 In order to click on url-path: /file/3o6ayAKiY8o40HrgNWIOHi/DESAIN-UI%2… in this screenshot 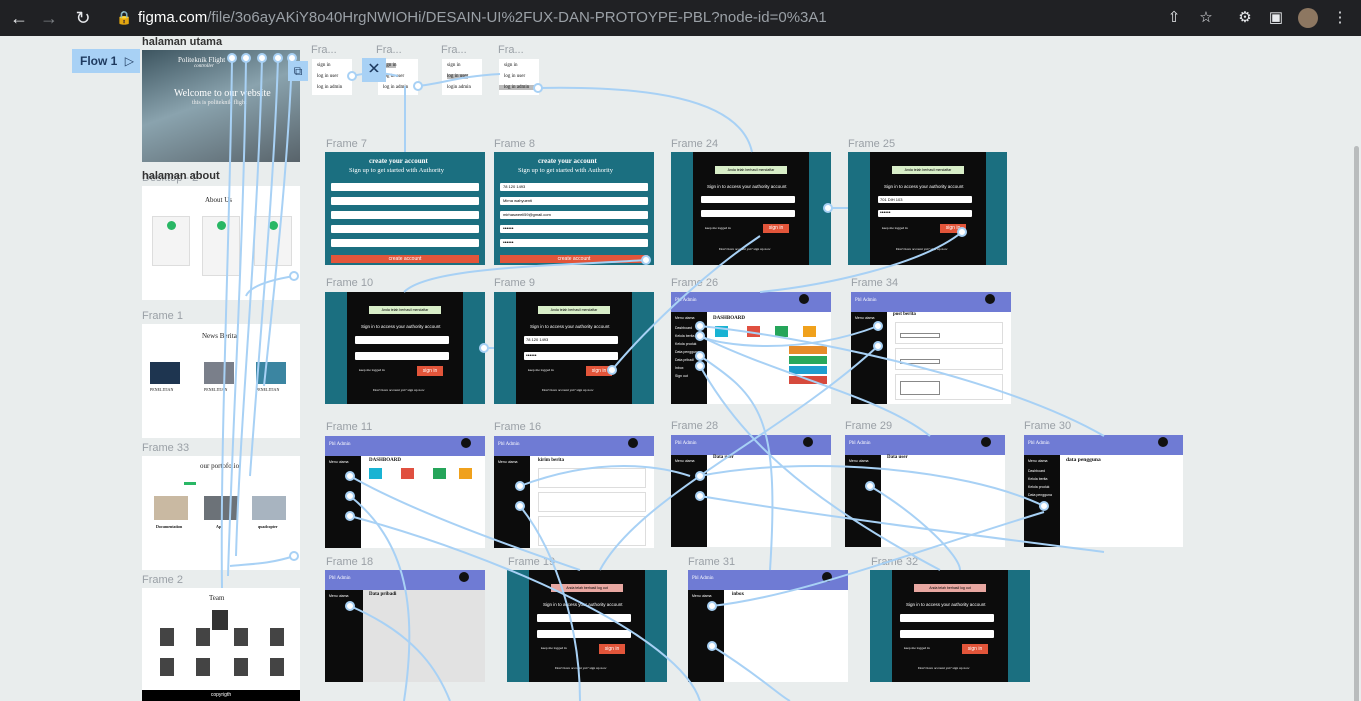, I will do `click(517, 17)`.